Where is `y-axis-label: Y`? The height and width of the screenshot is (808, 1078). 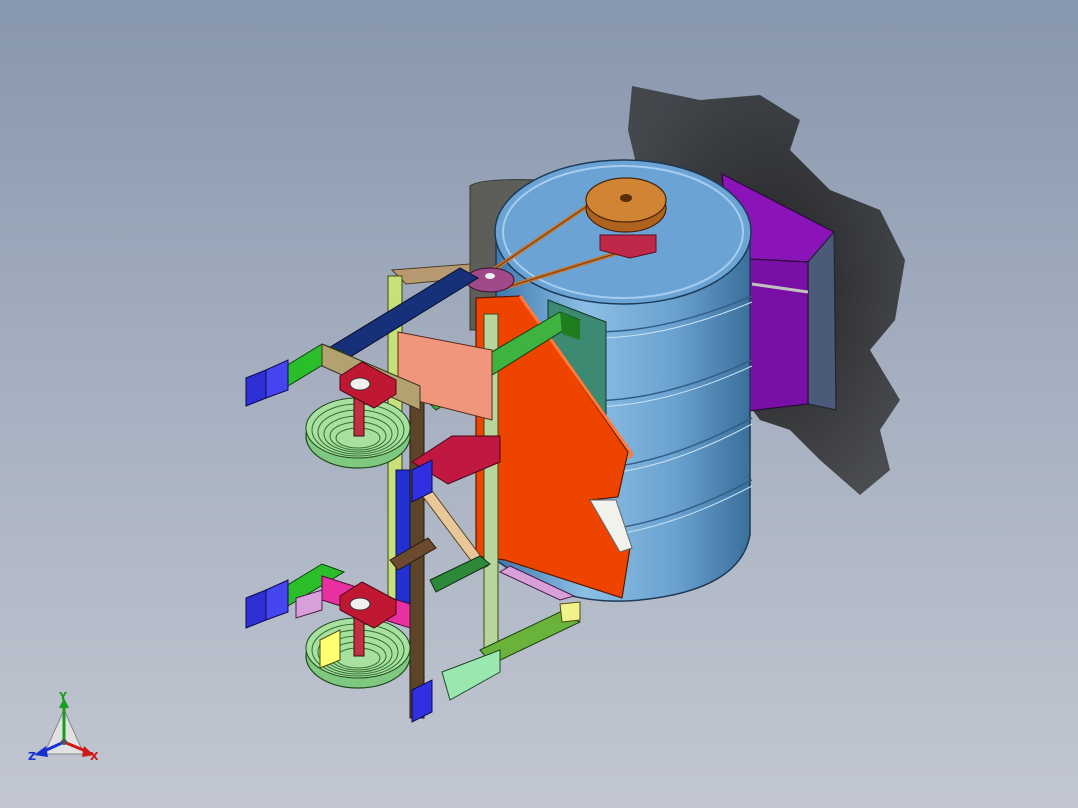
y-axis-label: Y is located at coordinates (63, 696).